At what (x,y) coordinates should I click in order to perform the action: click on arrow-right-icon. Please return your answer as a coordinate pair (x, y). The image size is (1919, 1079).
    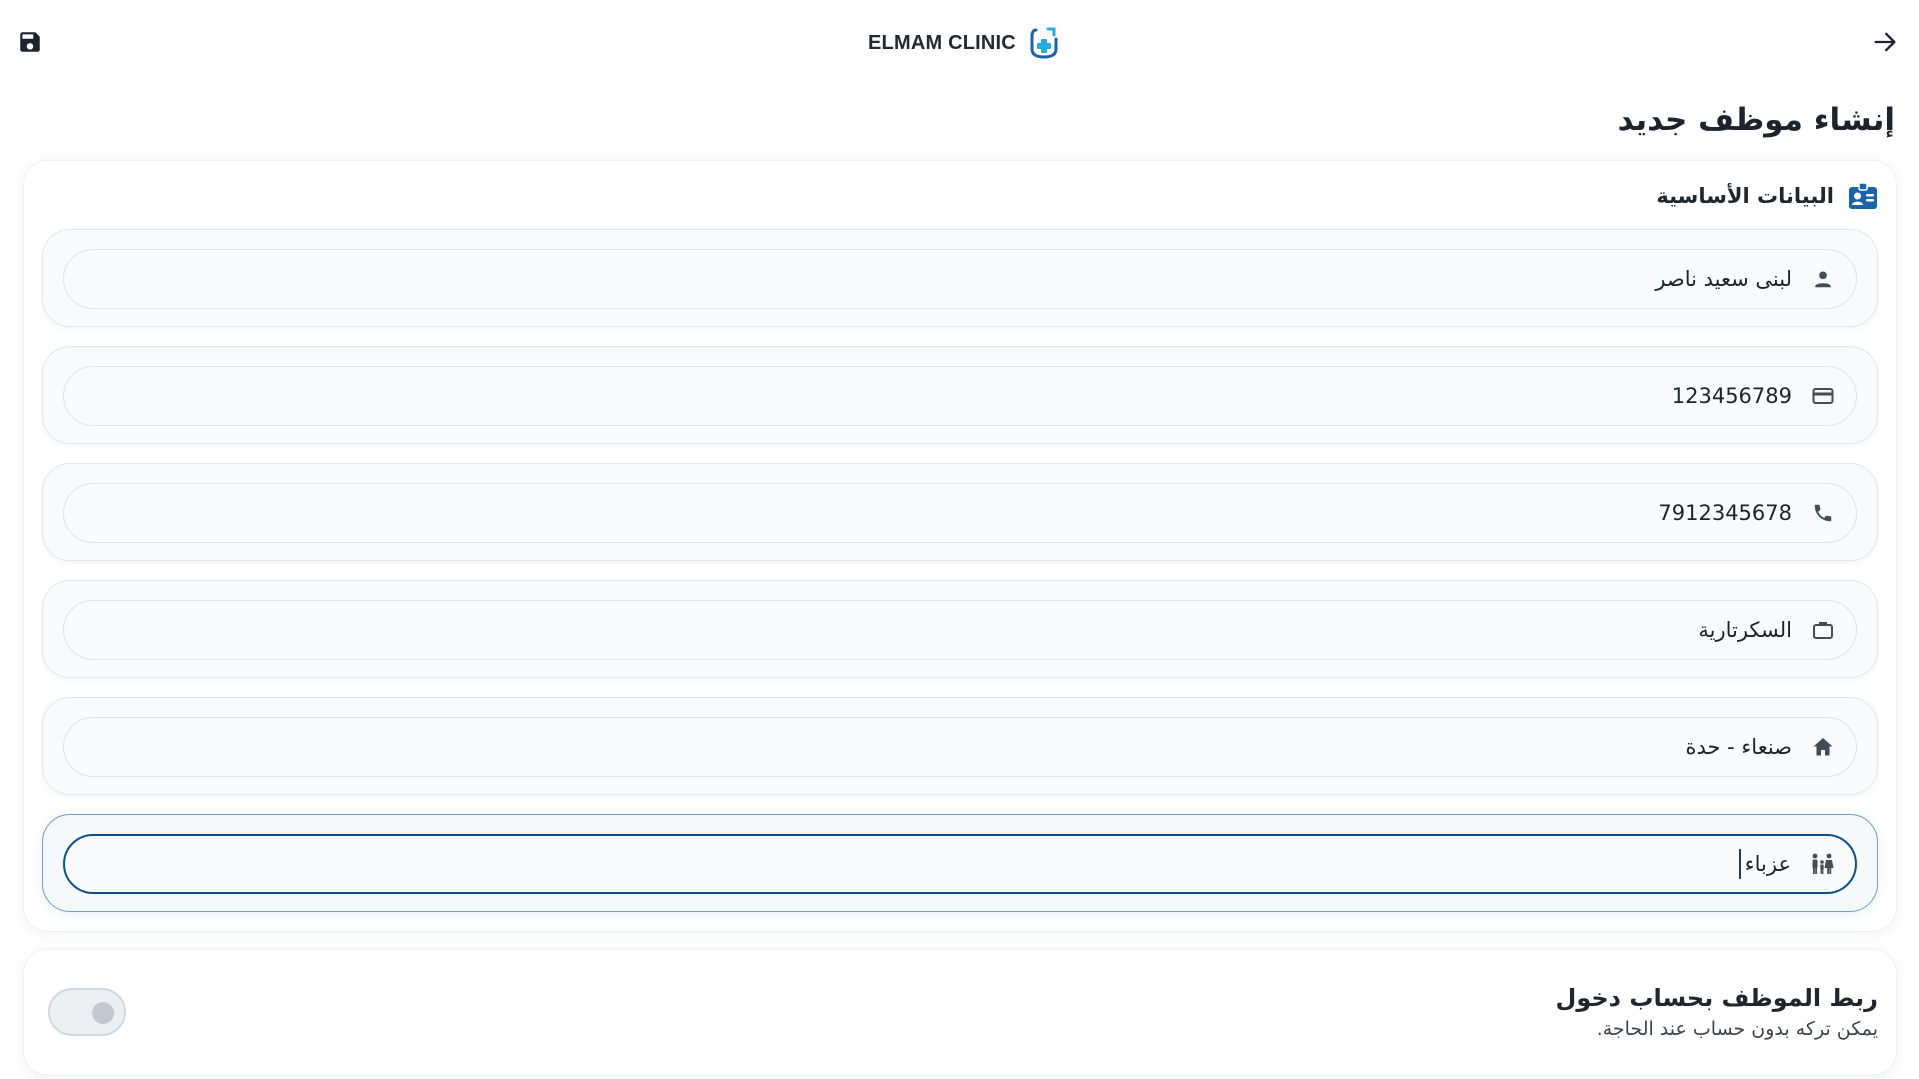
    Looking at the image, I should click on (1885, 42).